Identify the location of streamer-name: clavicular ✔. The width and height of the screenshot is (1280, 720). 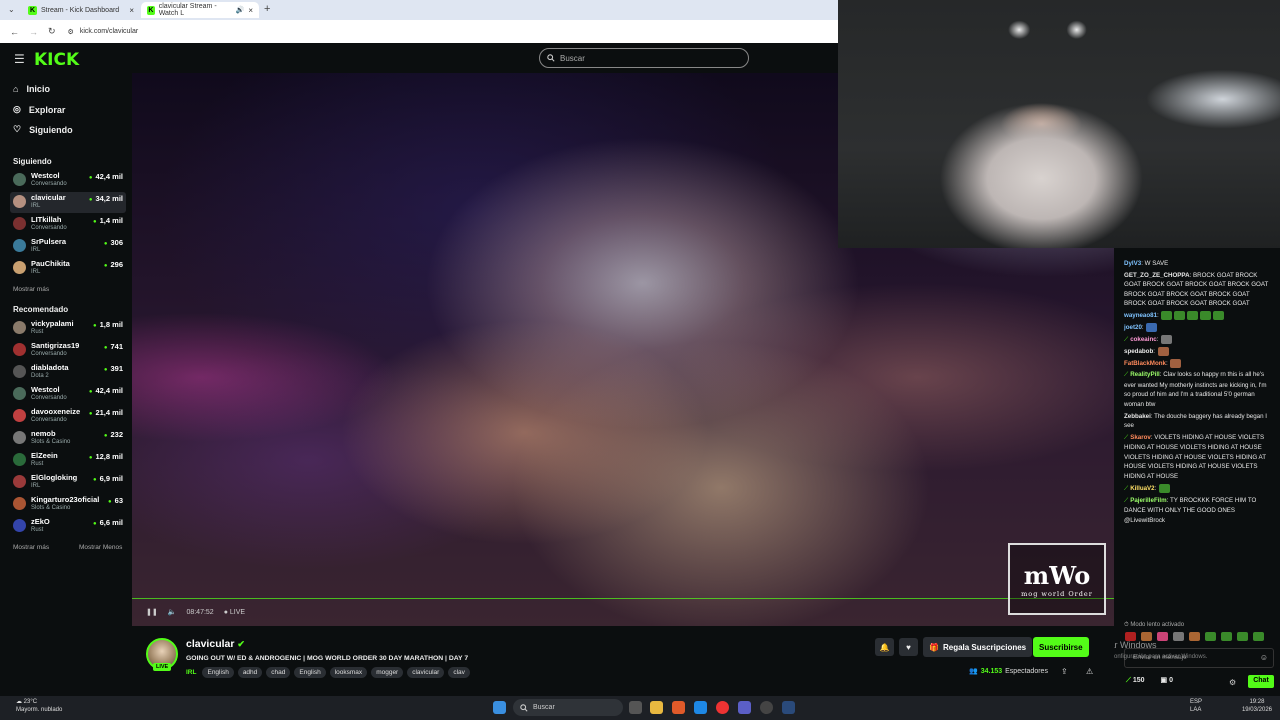
(215, 644).